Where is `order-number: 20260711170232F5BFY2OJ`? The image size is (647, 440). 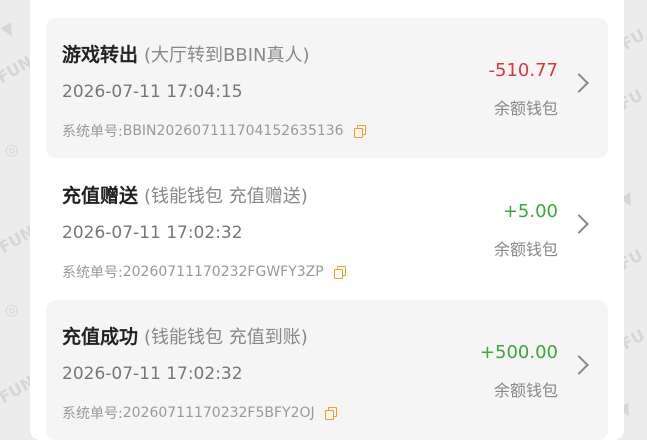
order-number: 20260711170232F5BFY2OJ is located at coordinates (218, 413).